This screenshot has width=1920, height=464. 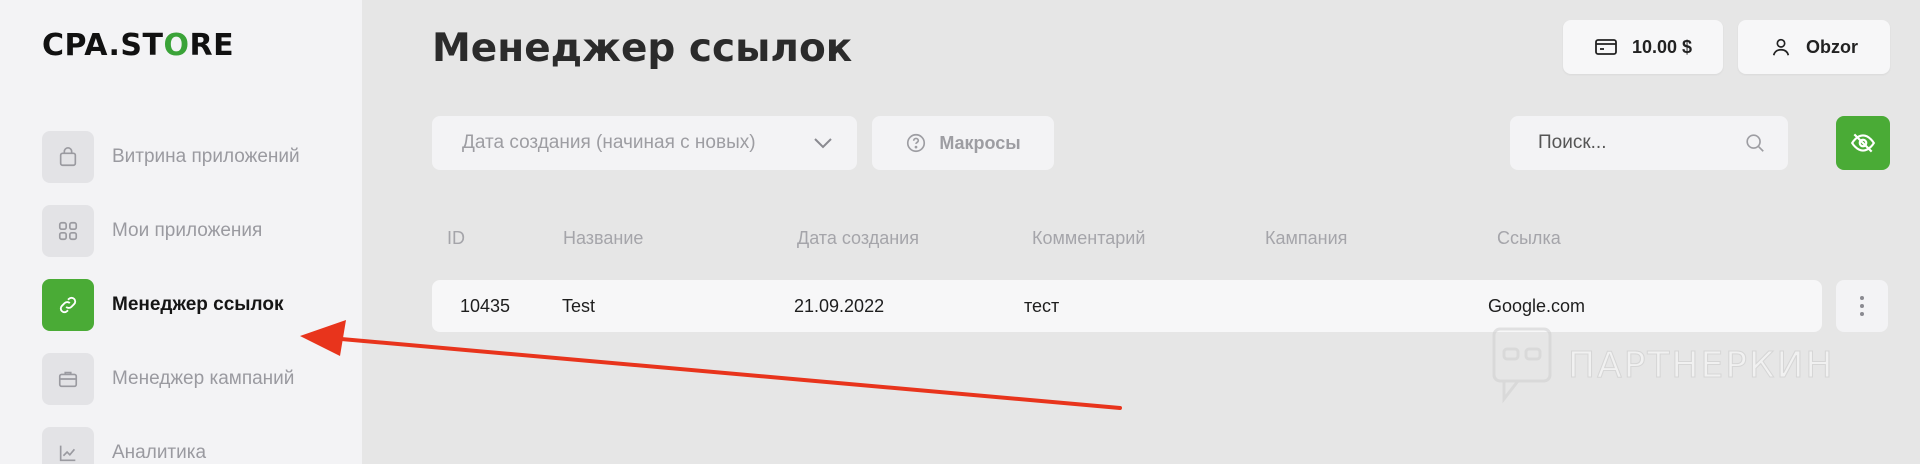 I want to click on row-menu-button, so click(x=1862, y=306).